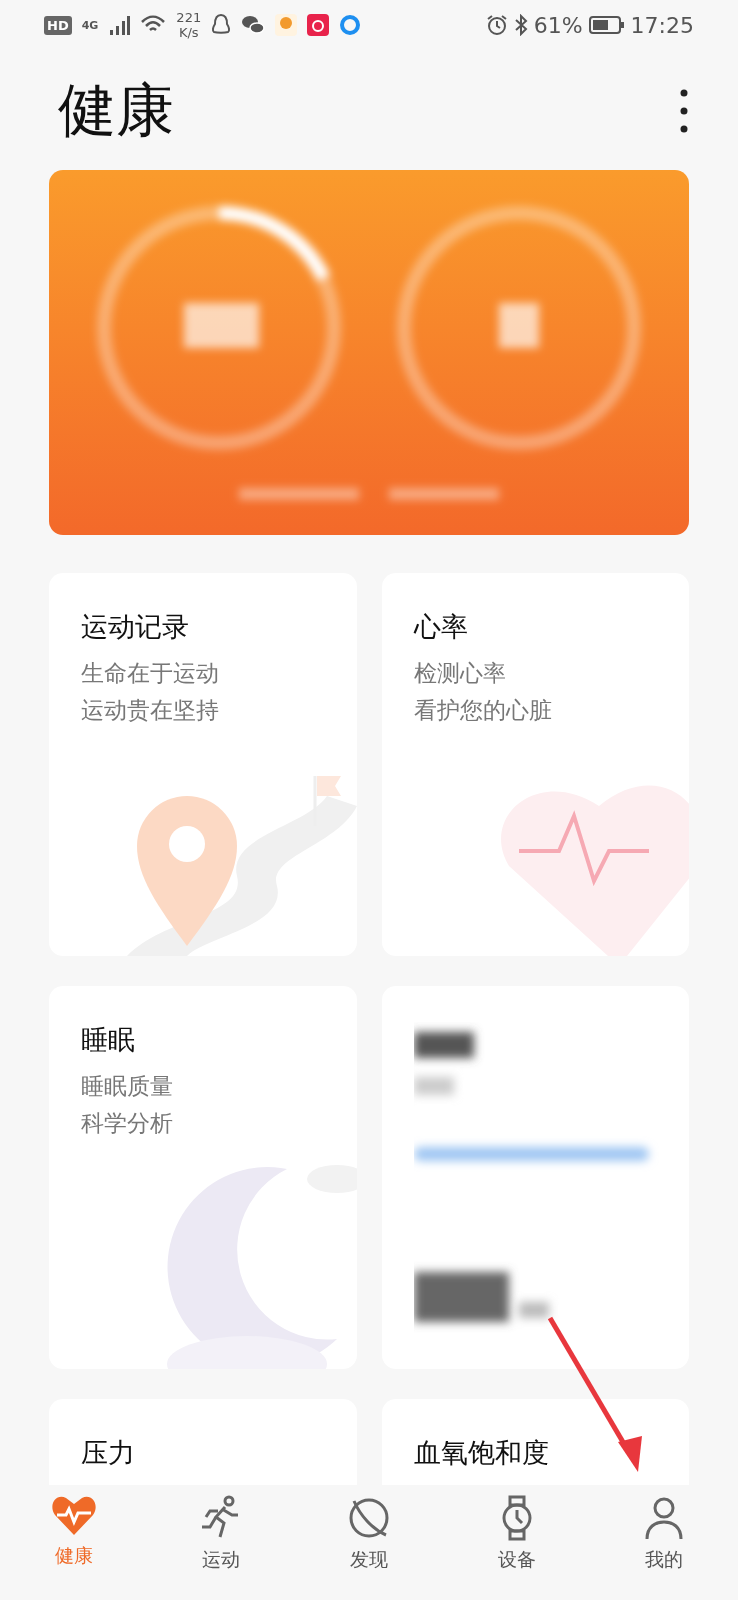 Image resolution: width=738 pixels, height=1600 pixels. What do you see at coordinates (684, 111) in the screenshot?
I see `more-icon` at bounding box center [684, 111].